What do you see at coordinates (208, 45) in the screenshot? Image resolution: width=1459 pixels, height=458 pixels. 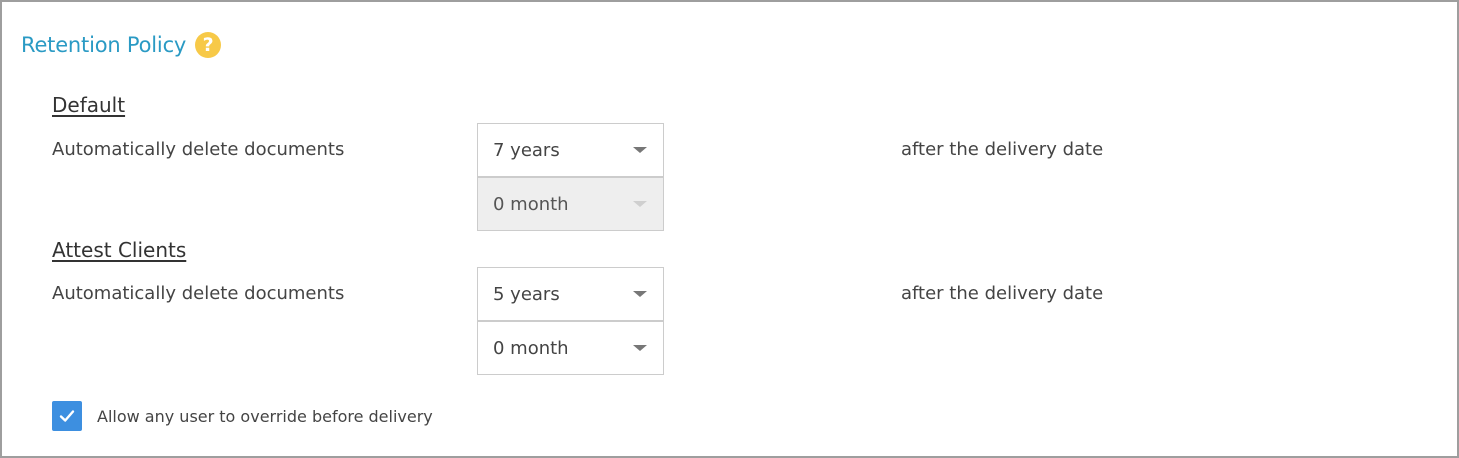 I see `help-circle-icon: ?` at bounding box center [208, 45].